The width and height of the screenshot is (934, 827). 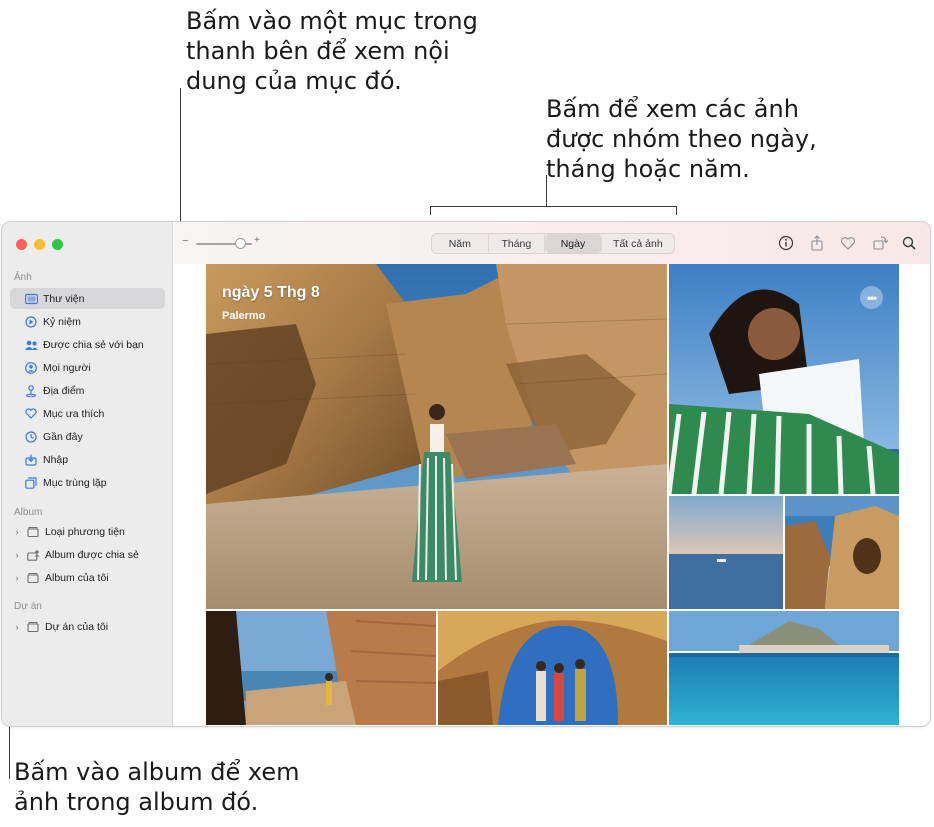 I want to click on date-title: ngày 5 Thg 8, so click(x=271, y=292).